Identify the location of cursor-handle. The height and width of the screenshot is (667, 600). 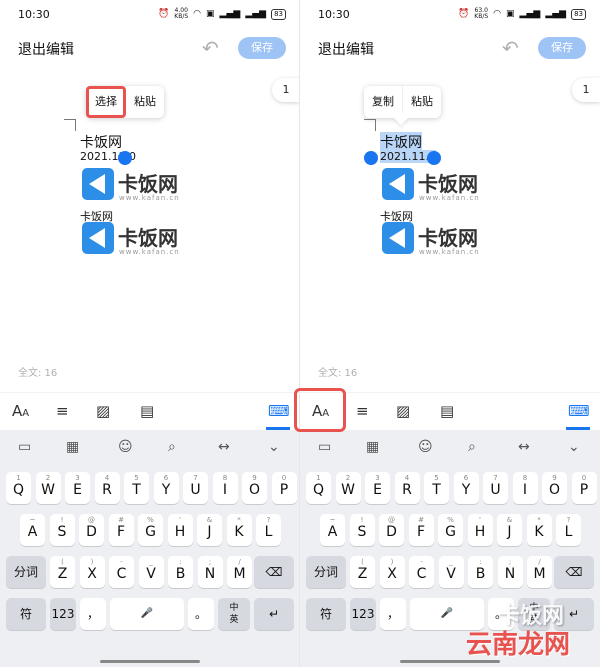
(125, 158).